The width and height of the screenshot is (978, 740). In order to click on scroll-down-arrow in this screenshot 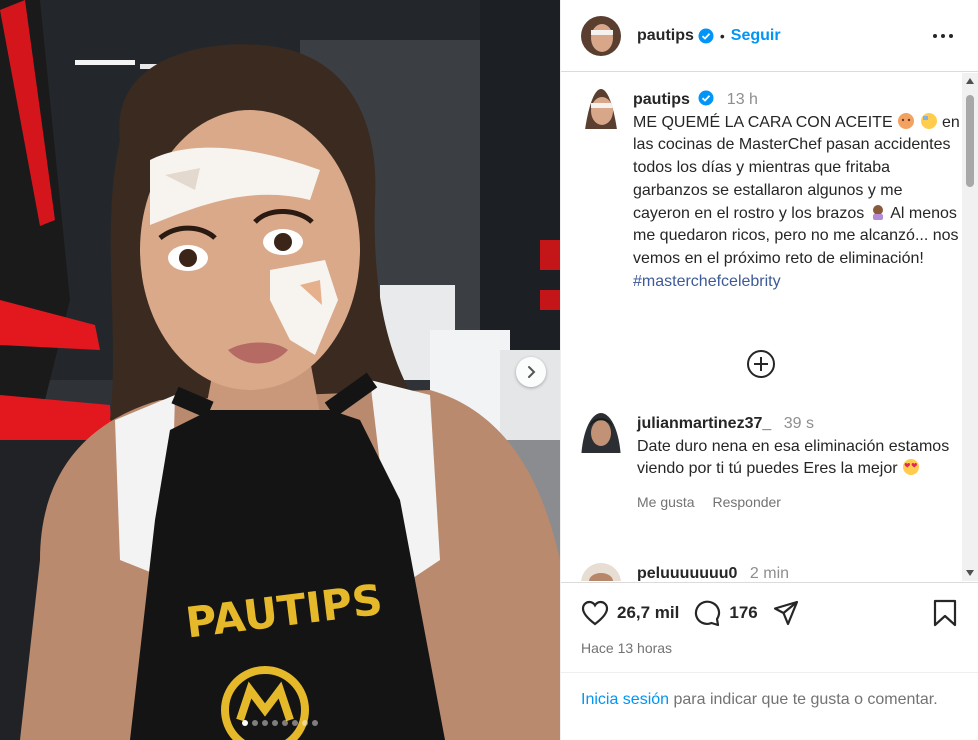, I will do `click(970, 573)`.